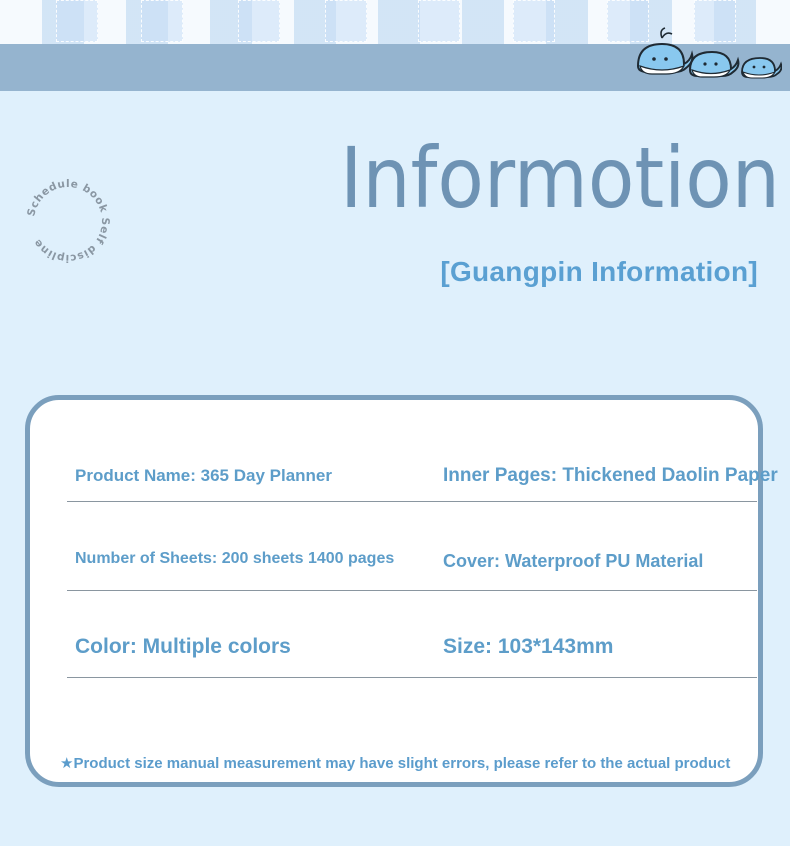 This screenshot has height=846, width=790. What do you see at coordinates (560, 176) in the screenshot?
I see `title-text: Informotion` at bounding box center [560, 176].